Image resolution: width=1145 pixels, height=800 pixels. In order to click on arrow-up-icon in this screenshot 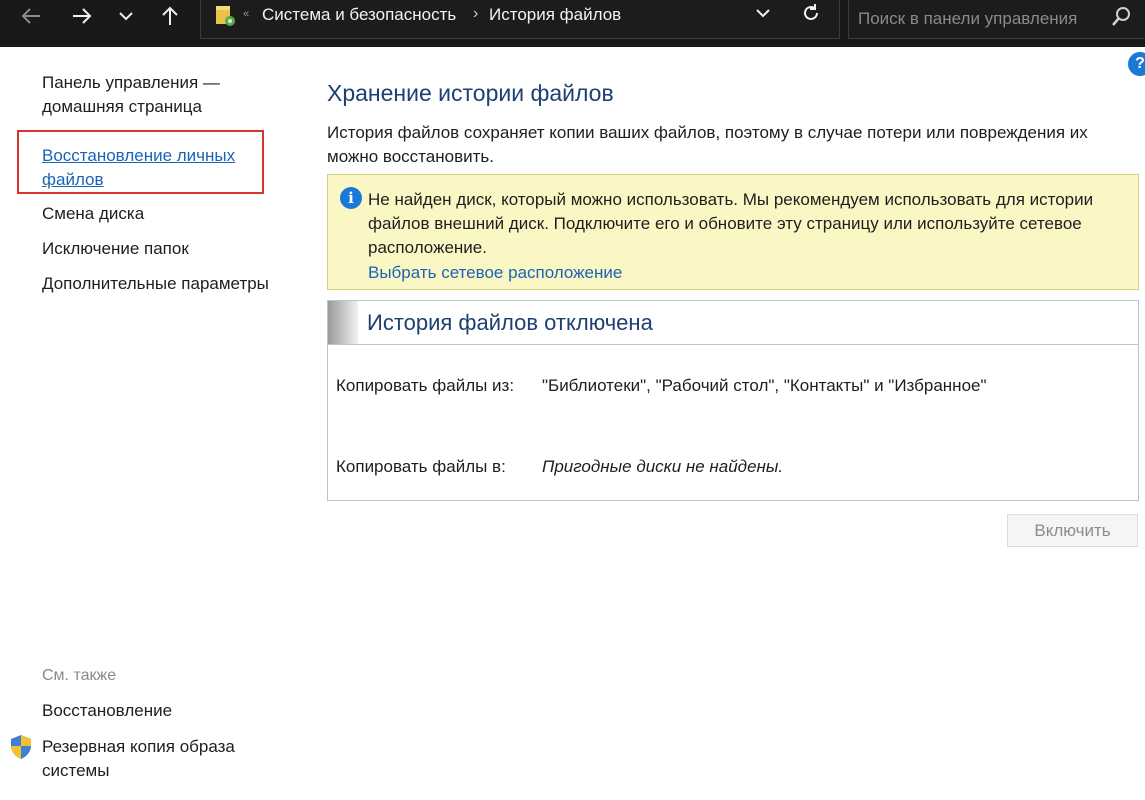, I will do `click(170, 15)`.